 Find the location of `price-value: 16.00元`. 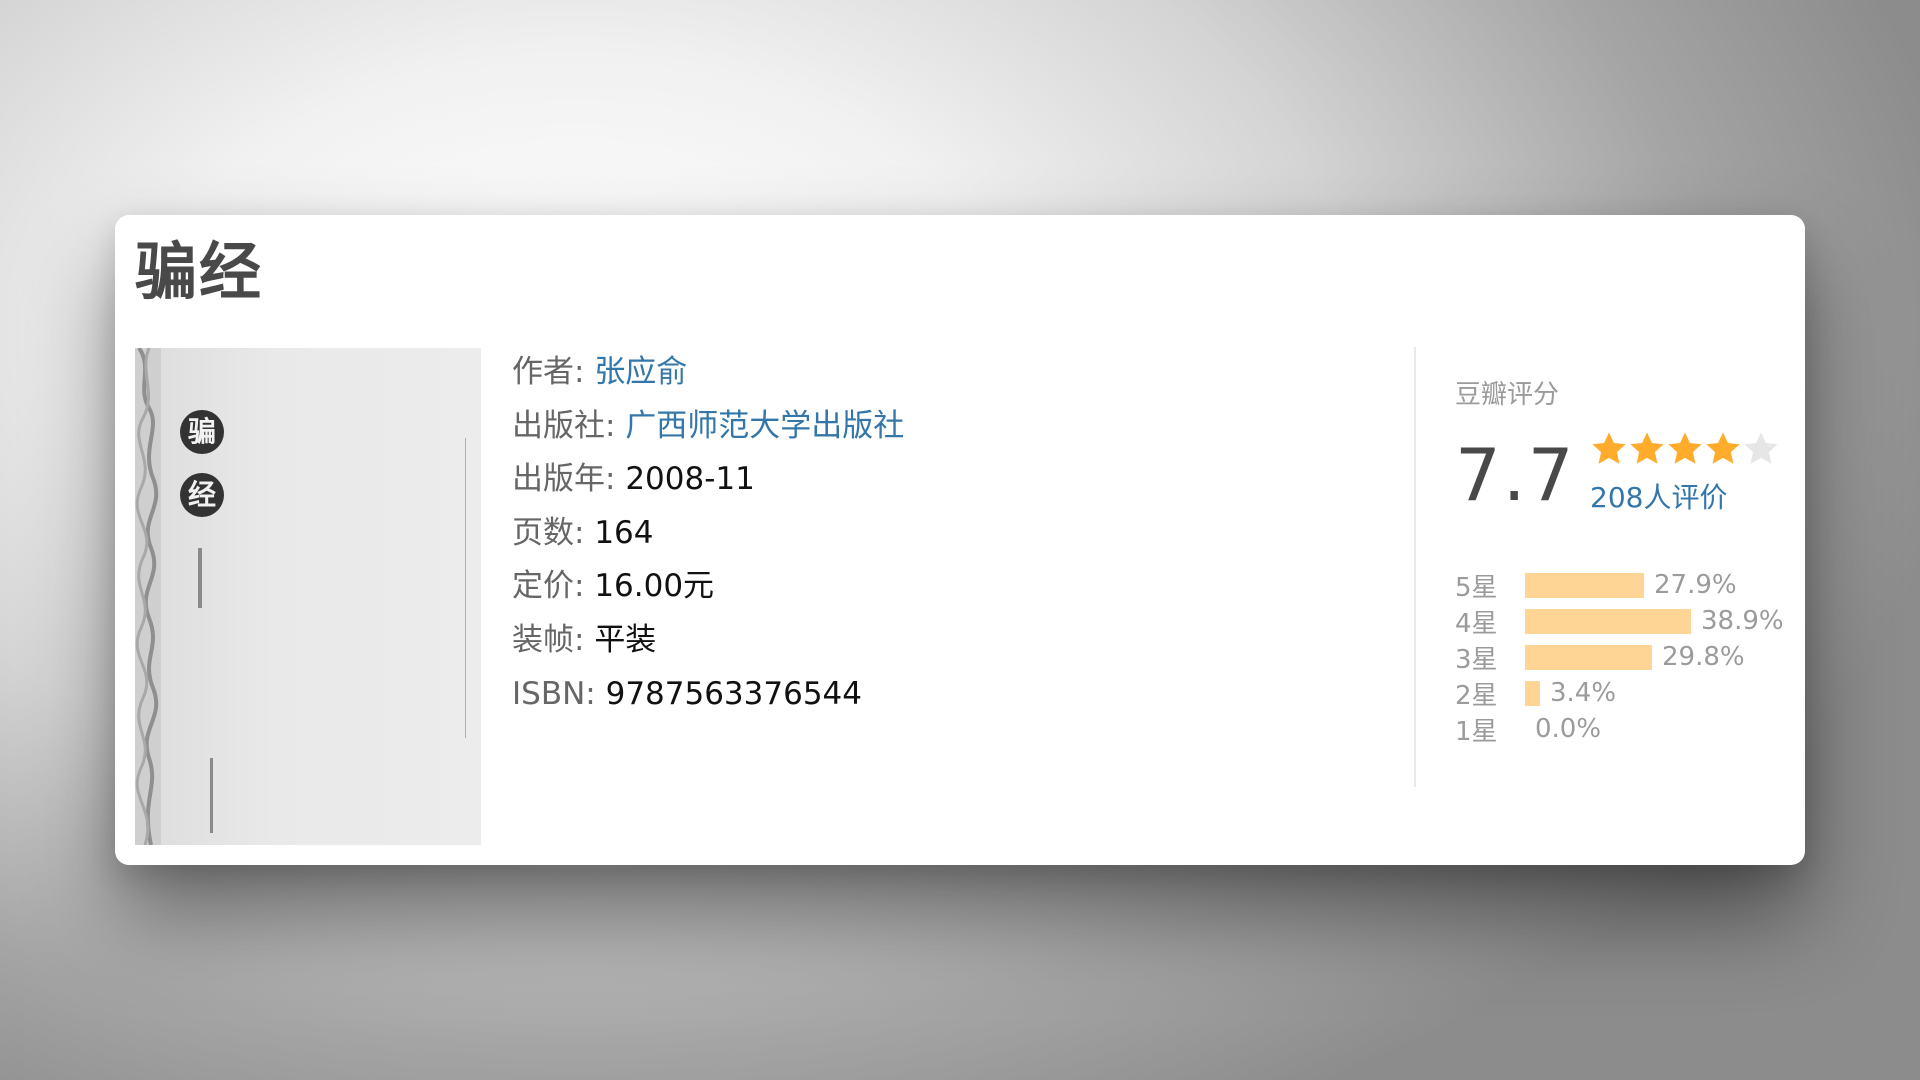

price-value: 16.00元 is located at coordinates (654, 586).